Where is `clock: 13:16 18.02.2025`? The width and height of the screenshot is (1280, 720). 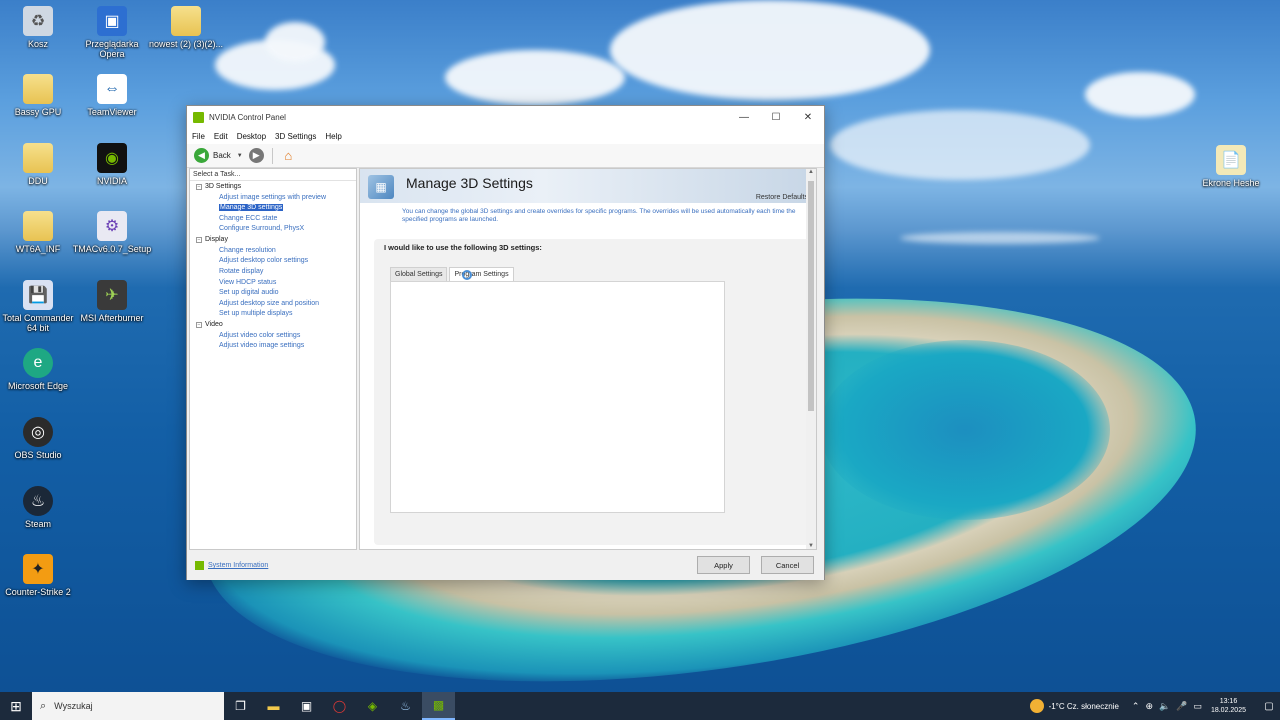
clock: 13:16 18.02.2025 is located at coordinates (1228, 706).